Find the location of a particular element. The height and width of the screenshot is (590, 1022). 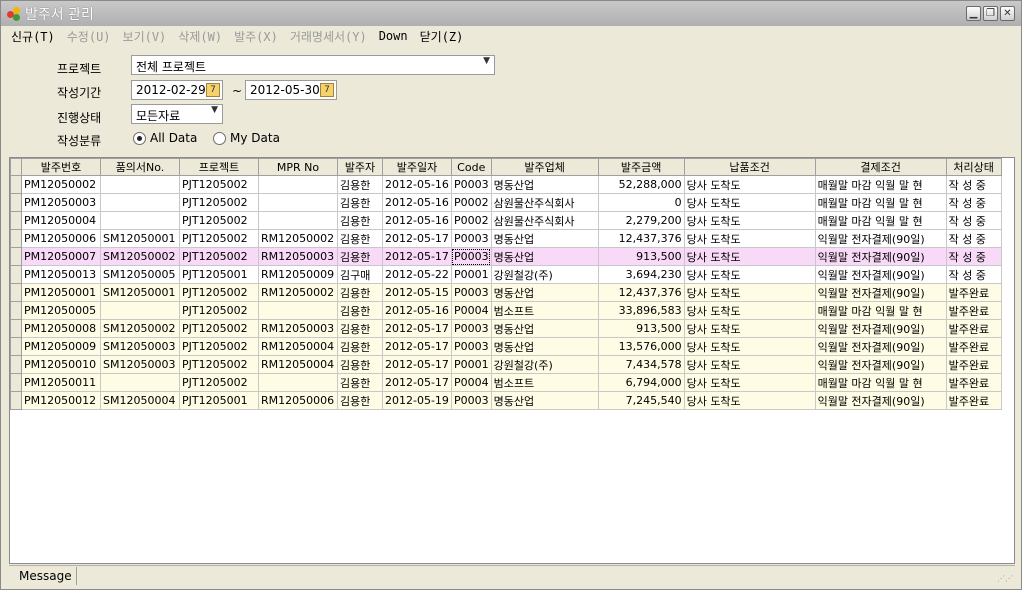

table-cell: 3,694,230 is located at coordinates (641, 274).